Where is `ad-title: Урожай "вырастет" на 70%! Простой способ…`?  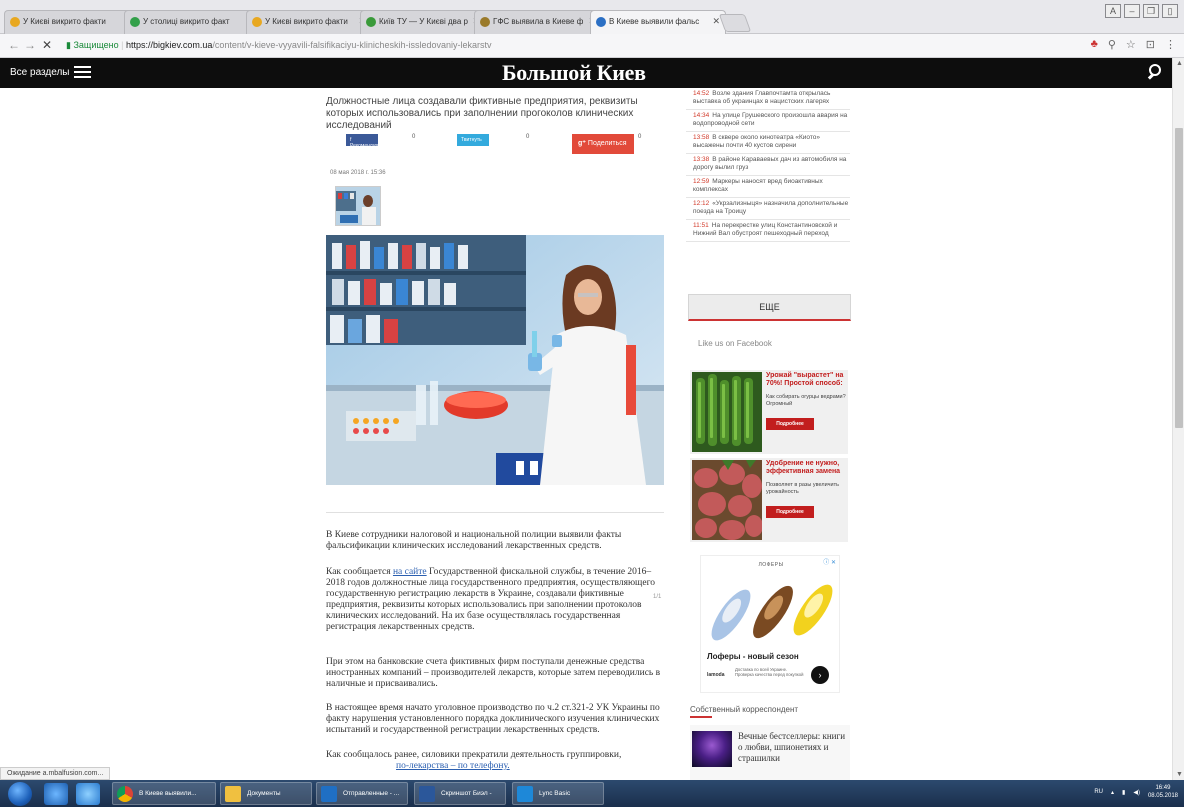
ad-title: Урожай "вырастет" на 70%! Простой способ… is located at coordinates (806, 380).